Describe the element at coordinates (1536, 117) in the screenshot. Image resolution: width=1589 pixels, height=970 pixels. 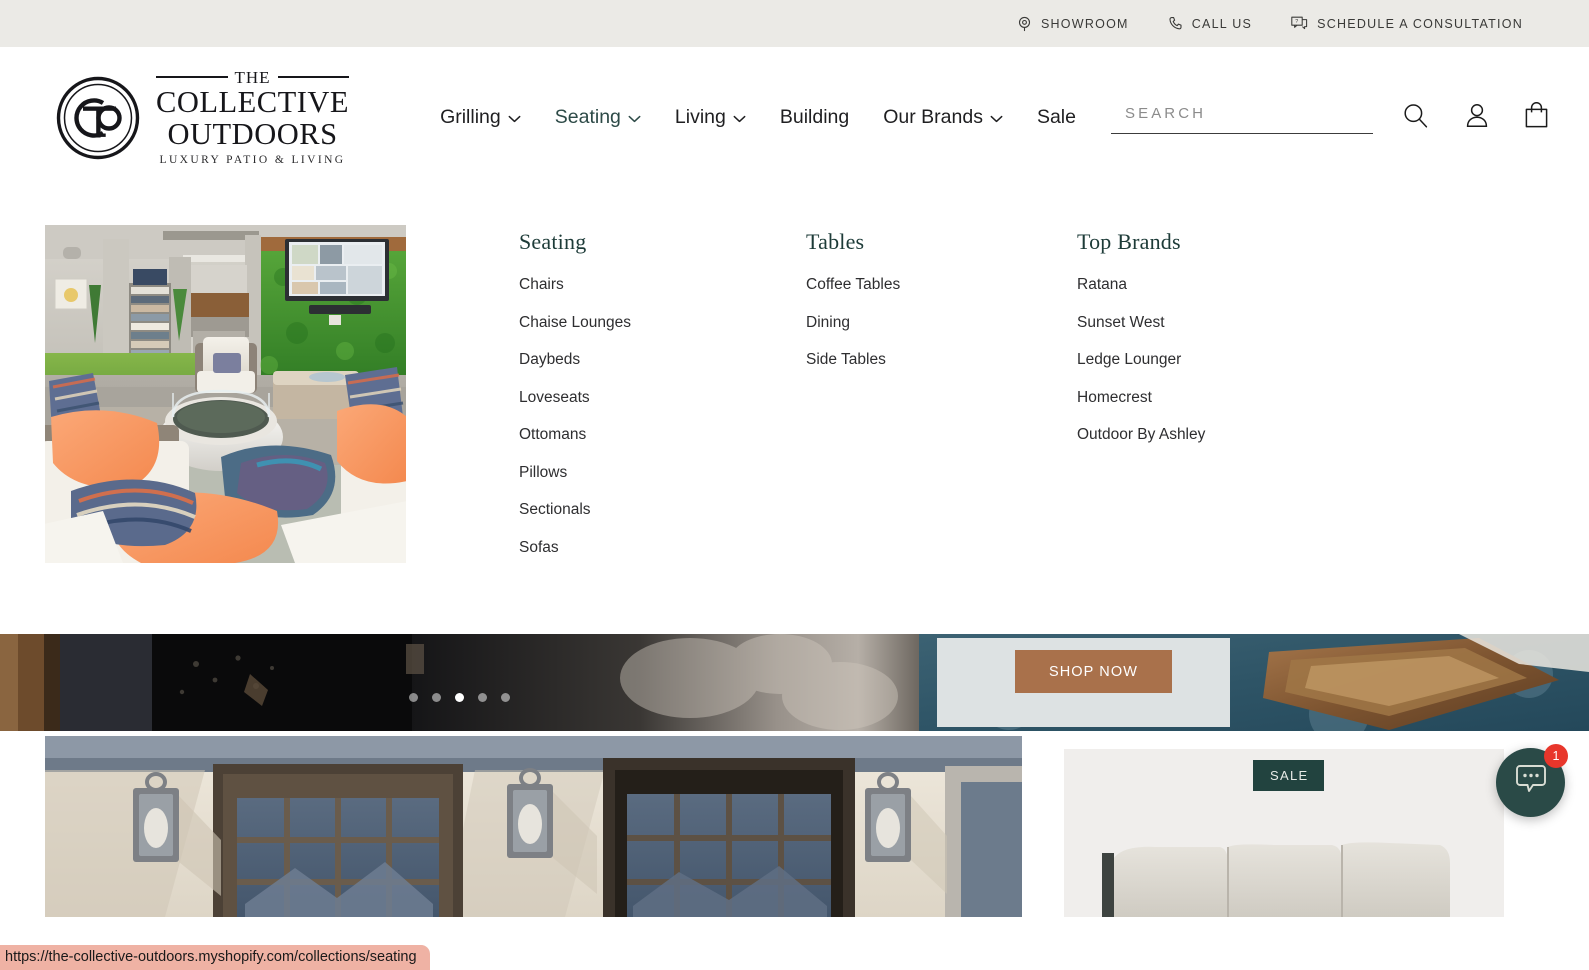
I see `cart-bag-icon` at that location.